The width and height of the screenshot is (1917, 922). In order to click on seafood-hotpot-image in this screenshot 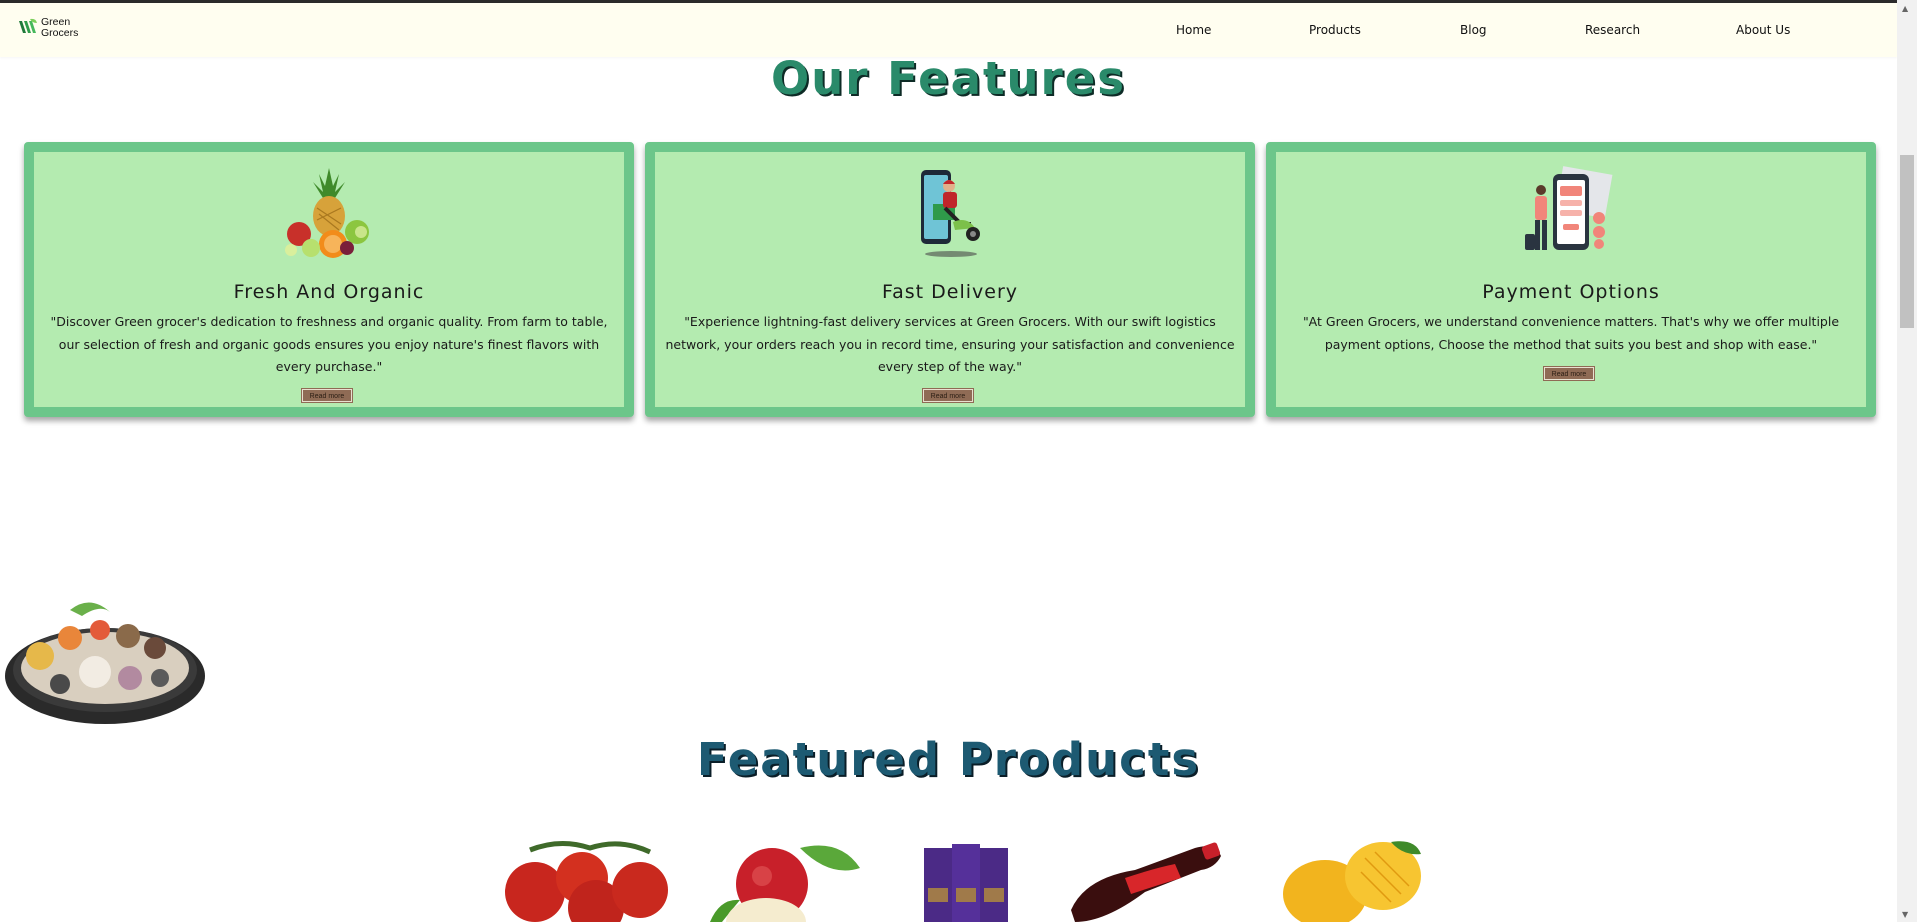, I will do `click(105, 663)`.